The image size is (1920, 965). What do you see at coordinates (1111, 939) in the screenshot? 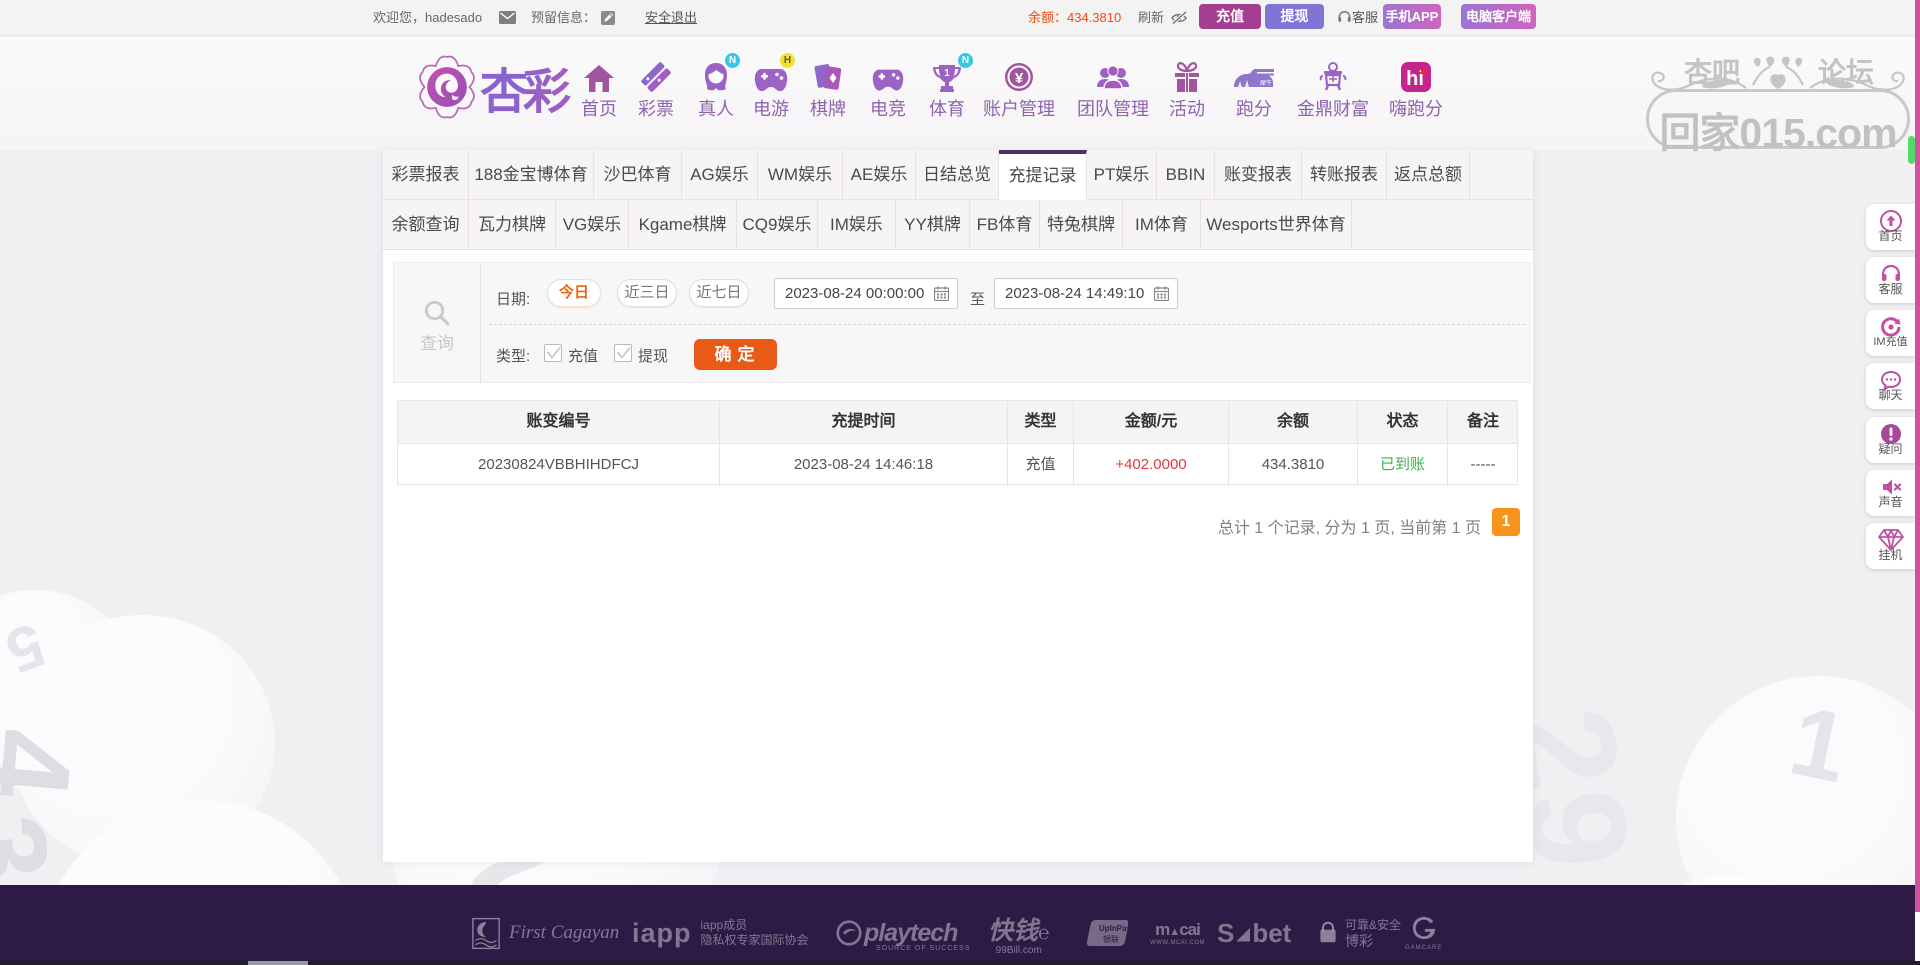
I see `svg-text: 银联` at bounding box center [1111, 939].